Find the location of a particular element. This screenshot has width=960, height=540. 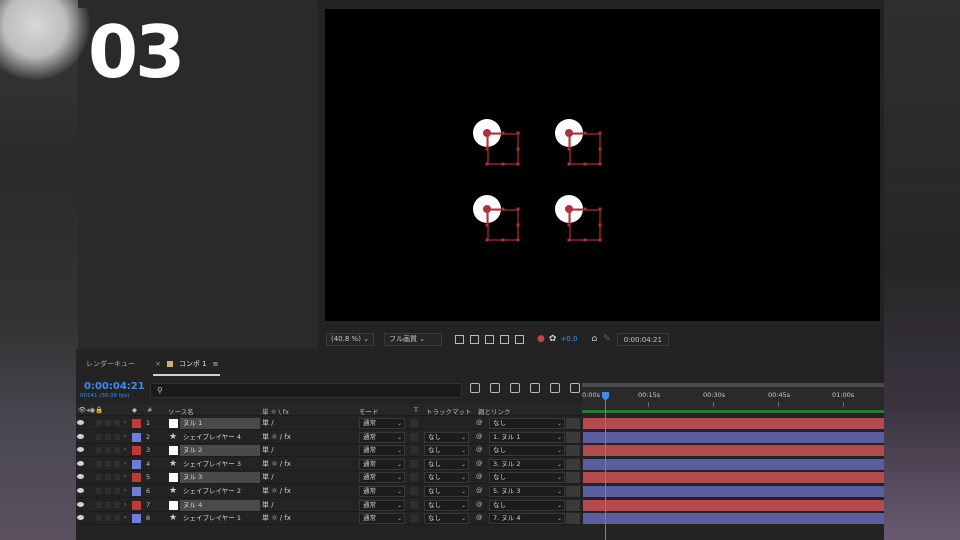

guides-icon is located at coordinates (520, 339).